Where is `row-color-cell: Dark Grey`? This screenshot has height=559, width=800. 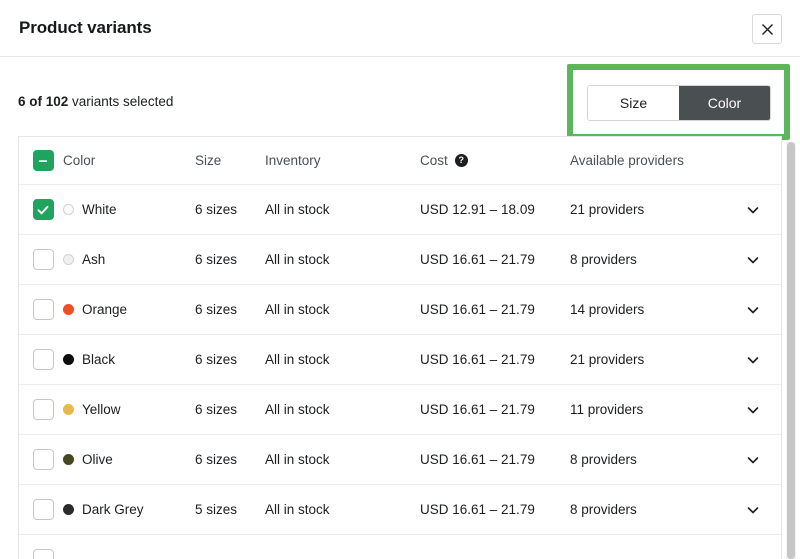
row-color-cell: Dark Grey is located at coordinates (129, 509).